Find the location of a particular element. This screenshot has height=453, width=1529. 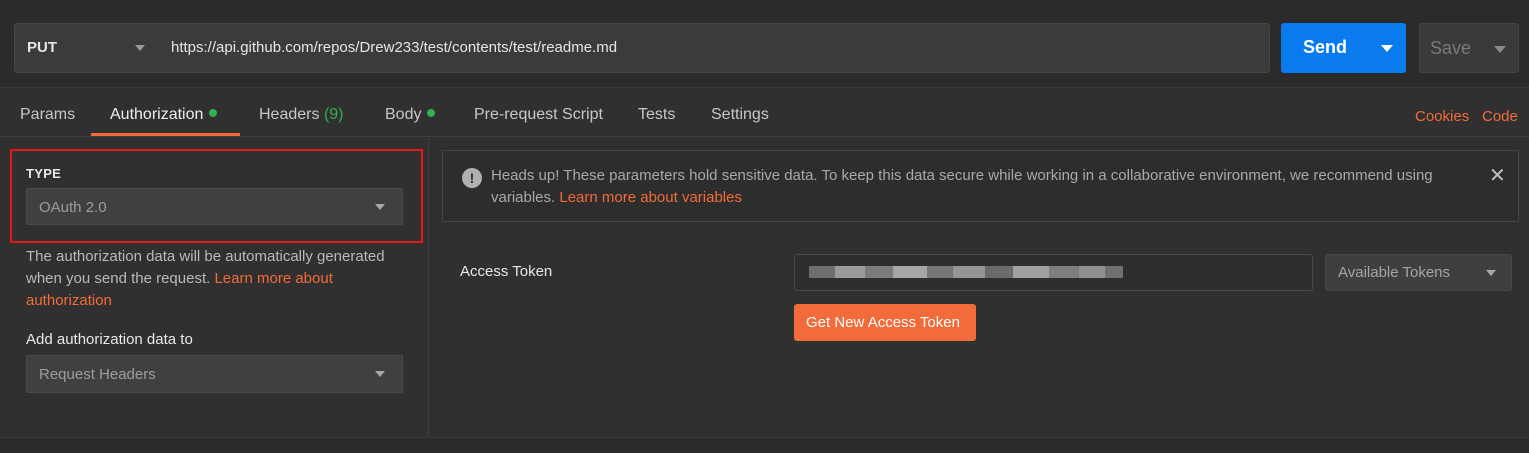

tab-settings: Settings is located at coordinates (740, 115).